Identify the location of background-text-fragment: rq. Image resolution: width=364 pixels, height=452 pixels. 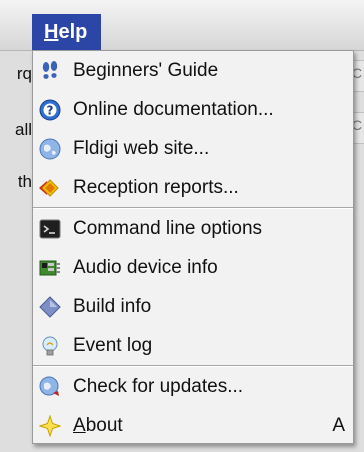
(24, 73).